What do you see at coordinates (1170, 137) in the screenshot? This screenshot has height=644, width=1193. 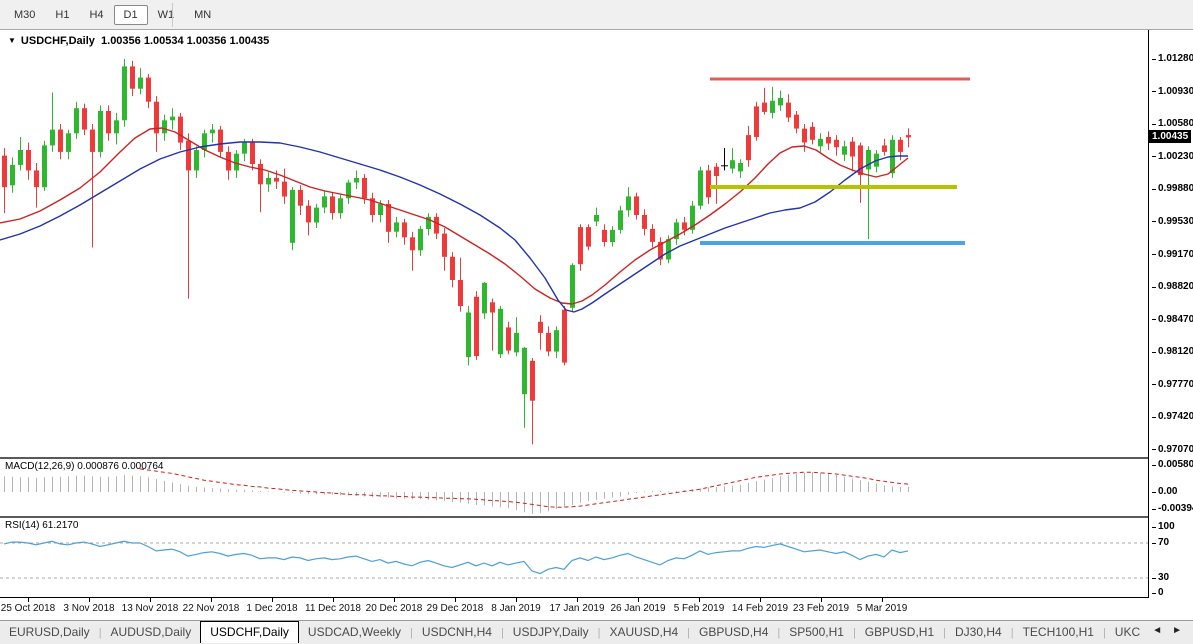 I see `current-price-badge: 1.00435` at bounding box center [1170, 137].